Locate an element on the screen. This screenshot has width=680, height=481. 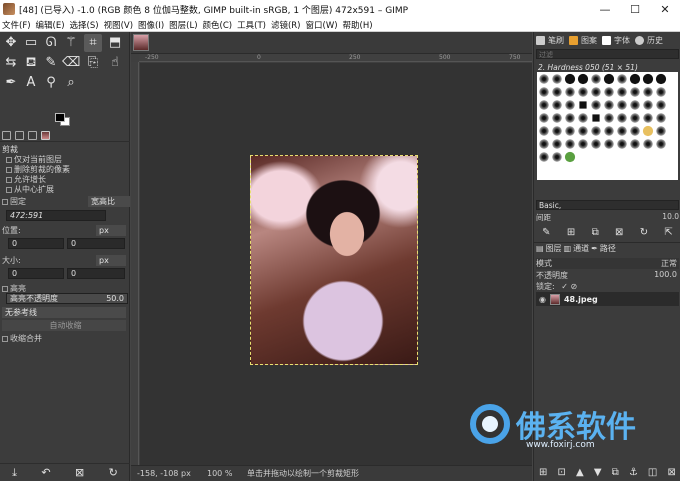
brush-filter-input: 过滤 is located at coordinates (607, 54).